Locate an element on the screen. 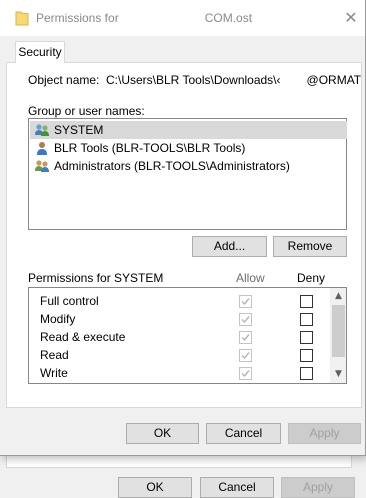 This screenshot has width=366, height=498. apply-button: Apply is located at coordinates (324, 433).